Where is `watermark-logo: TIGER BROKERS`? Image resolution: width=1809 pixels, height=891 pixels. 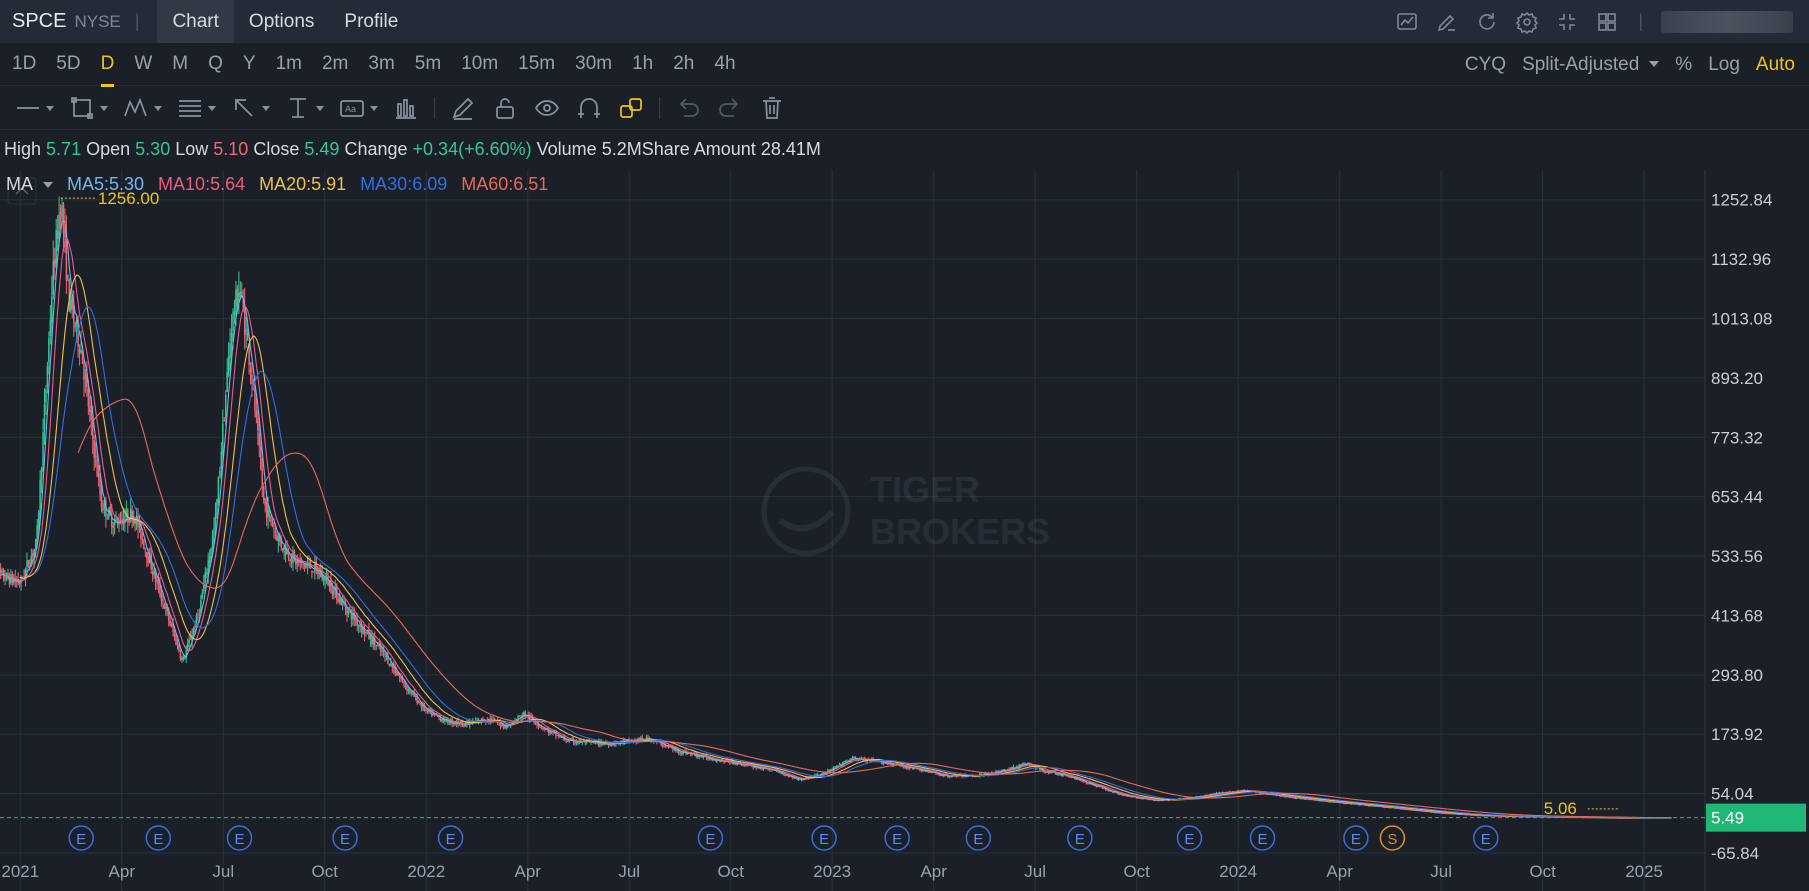
watermark-logo: TIGER BROKERS is located at coordinates (905, 511).